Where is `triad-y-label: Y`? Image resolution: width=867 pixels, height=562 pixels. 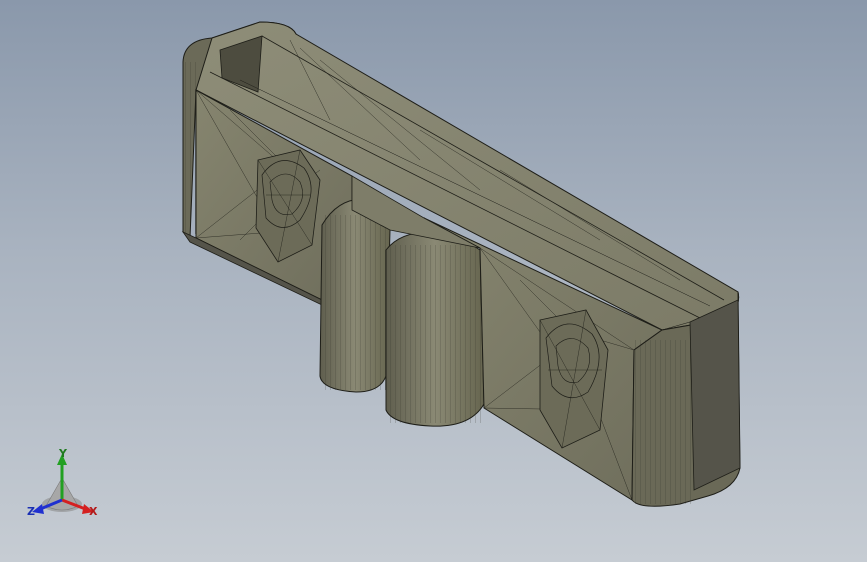 triad-y-label: Y is located at coordinates (63, 453).